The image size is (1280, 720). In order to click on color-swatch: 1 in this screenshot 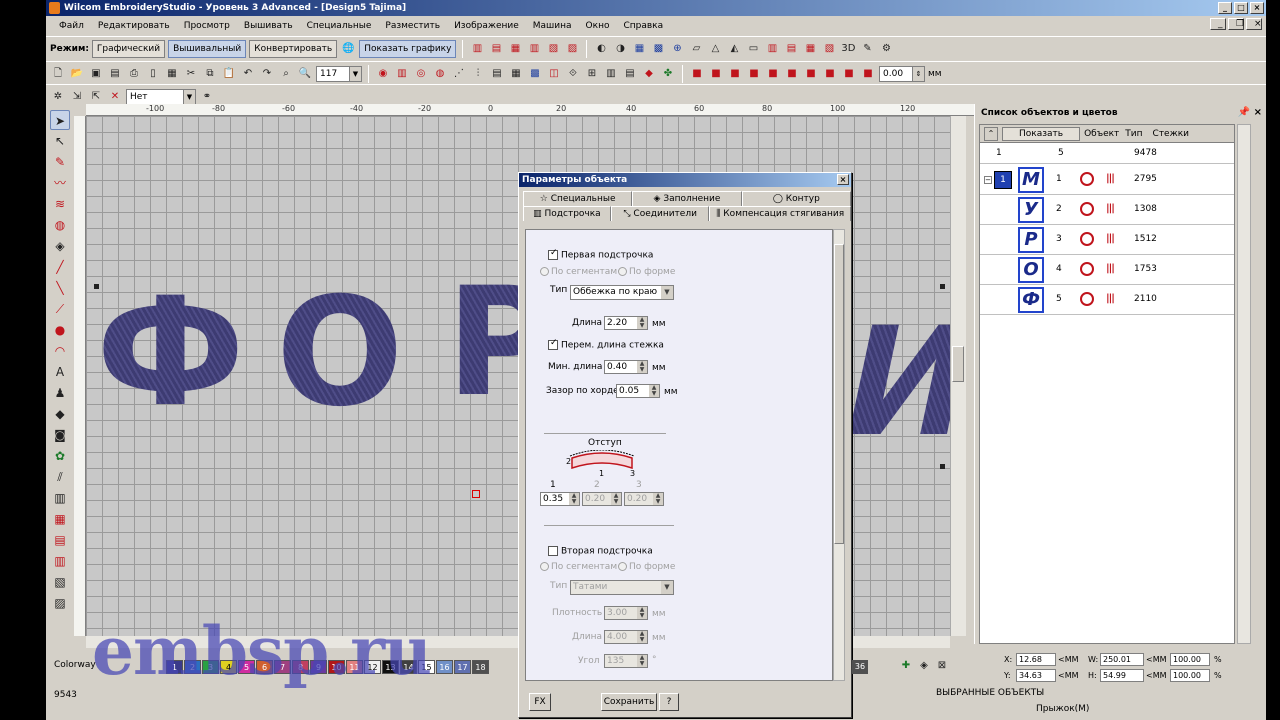, I will do `click(174, 667)`.